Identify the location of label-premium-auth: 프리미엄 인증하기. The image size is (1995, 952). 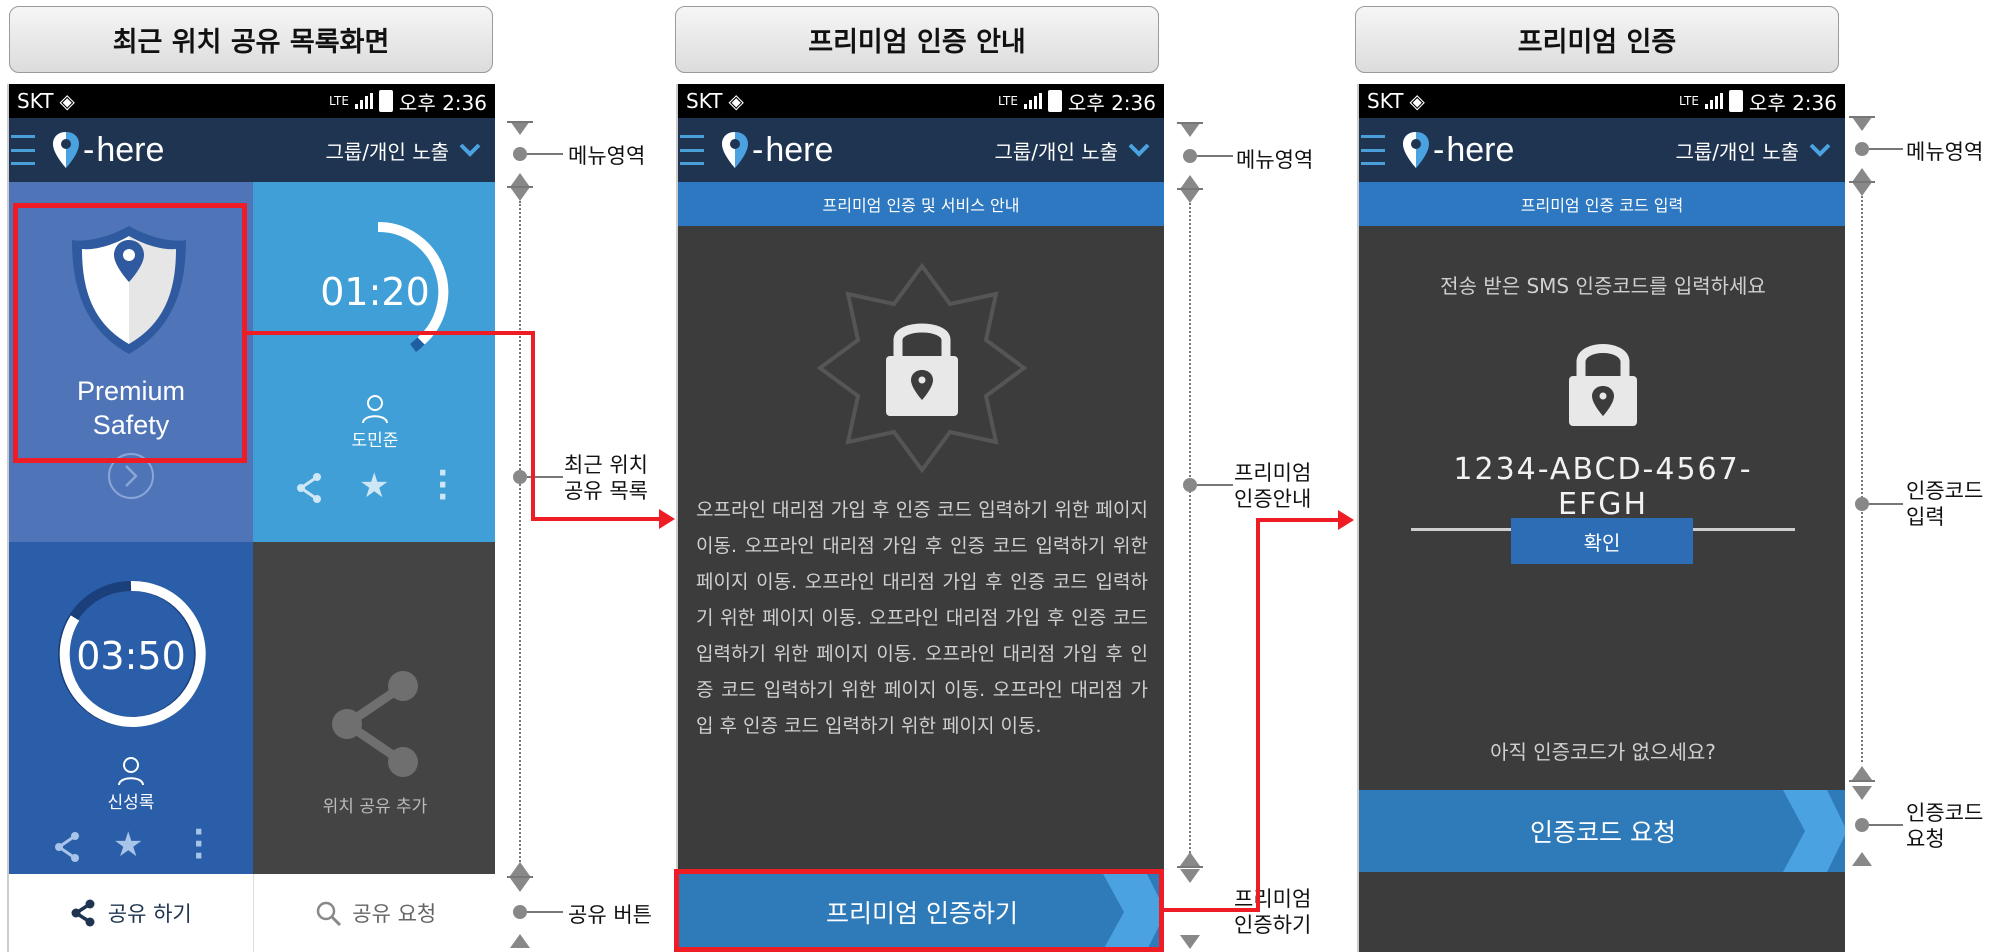
(1273, 912).